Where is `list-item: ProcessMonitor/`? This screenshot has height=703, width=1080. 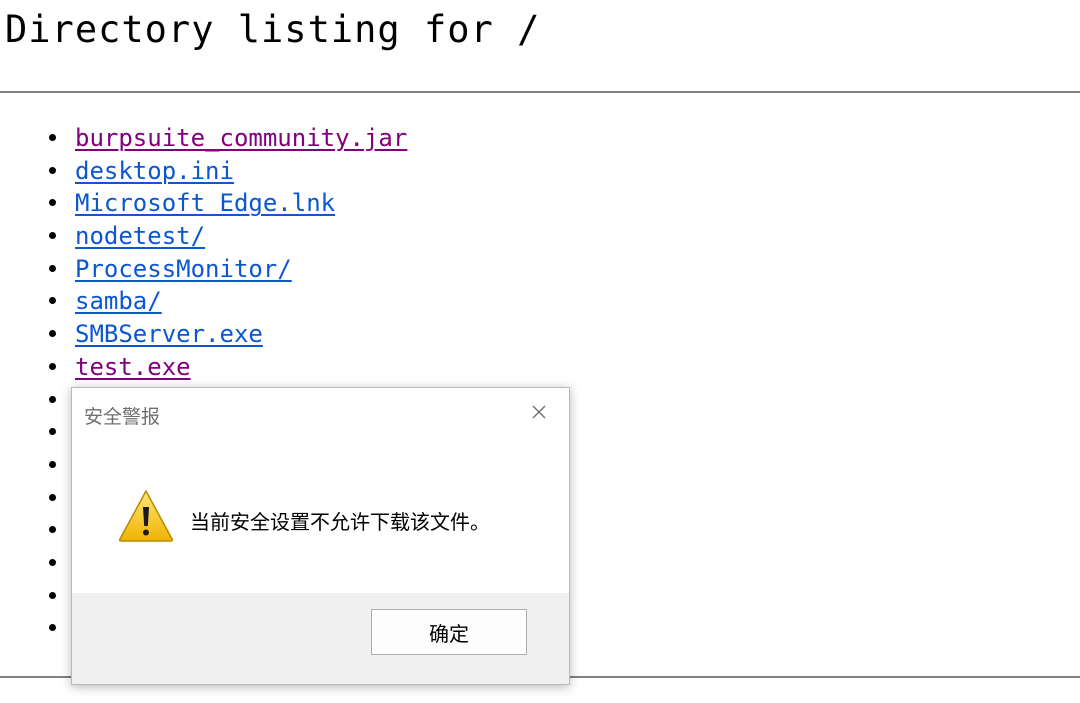 list-item: ProcessMonitor/ is located at coordinates (203, 269).